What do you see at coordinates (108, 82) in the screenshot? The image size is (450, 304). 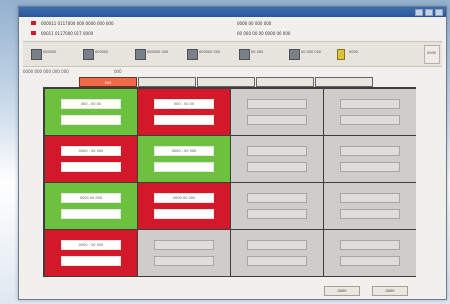 I see `tab-1: 000` at bounding box center [108, 82].